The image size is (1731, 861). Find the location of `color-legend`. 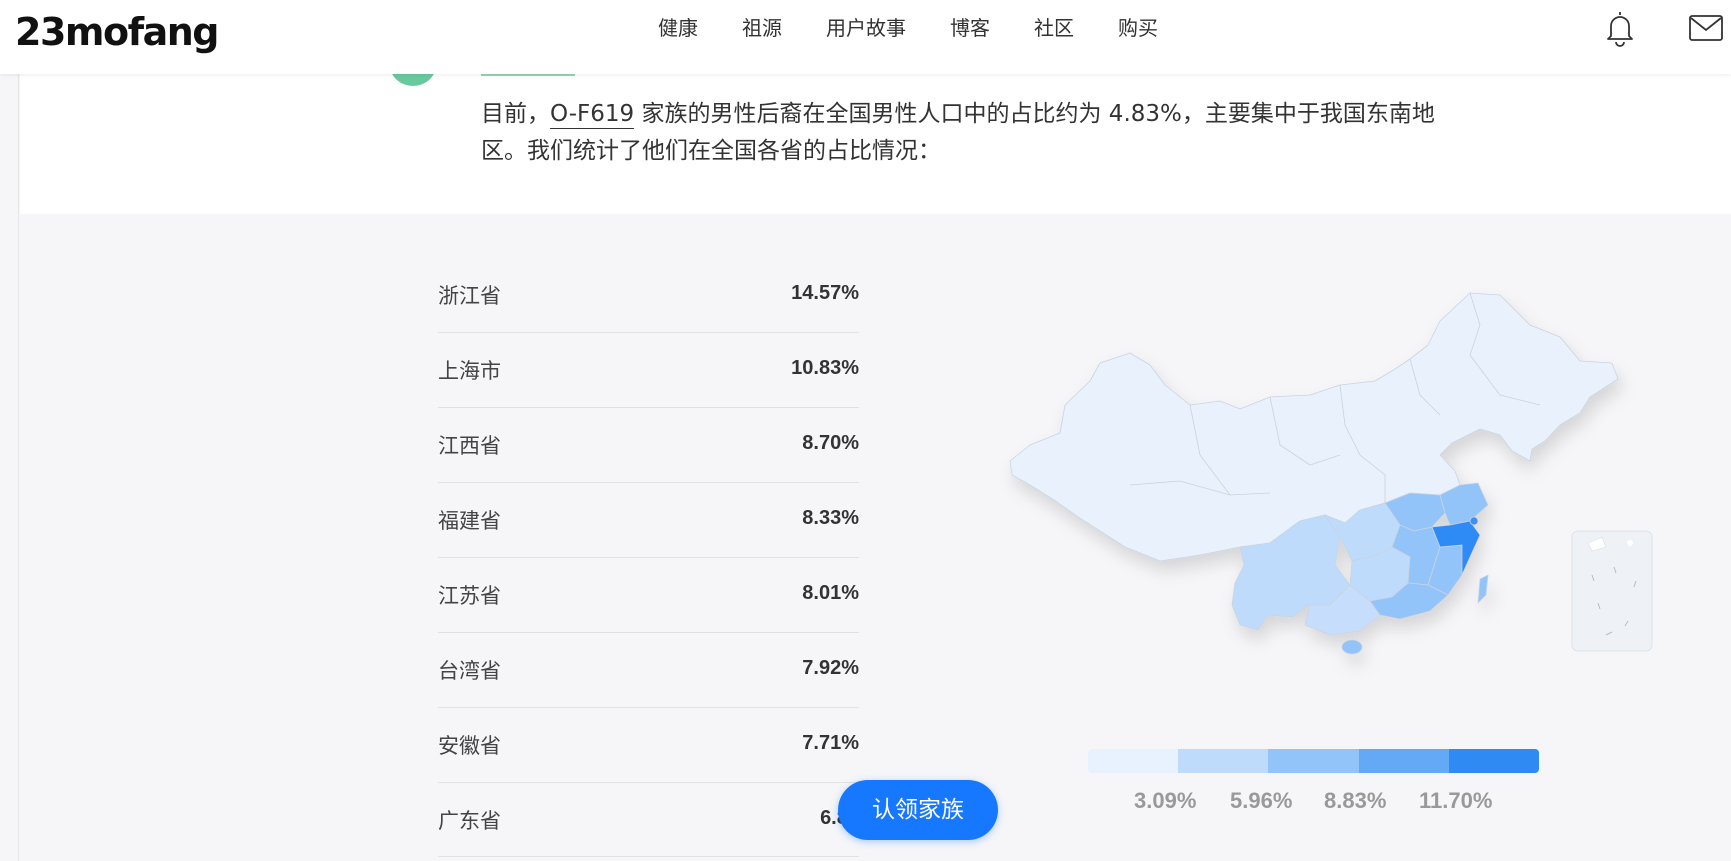

color-legend is located at coordinates (1313, 761).